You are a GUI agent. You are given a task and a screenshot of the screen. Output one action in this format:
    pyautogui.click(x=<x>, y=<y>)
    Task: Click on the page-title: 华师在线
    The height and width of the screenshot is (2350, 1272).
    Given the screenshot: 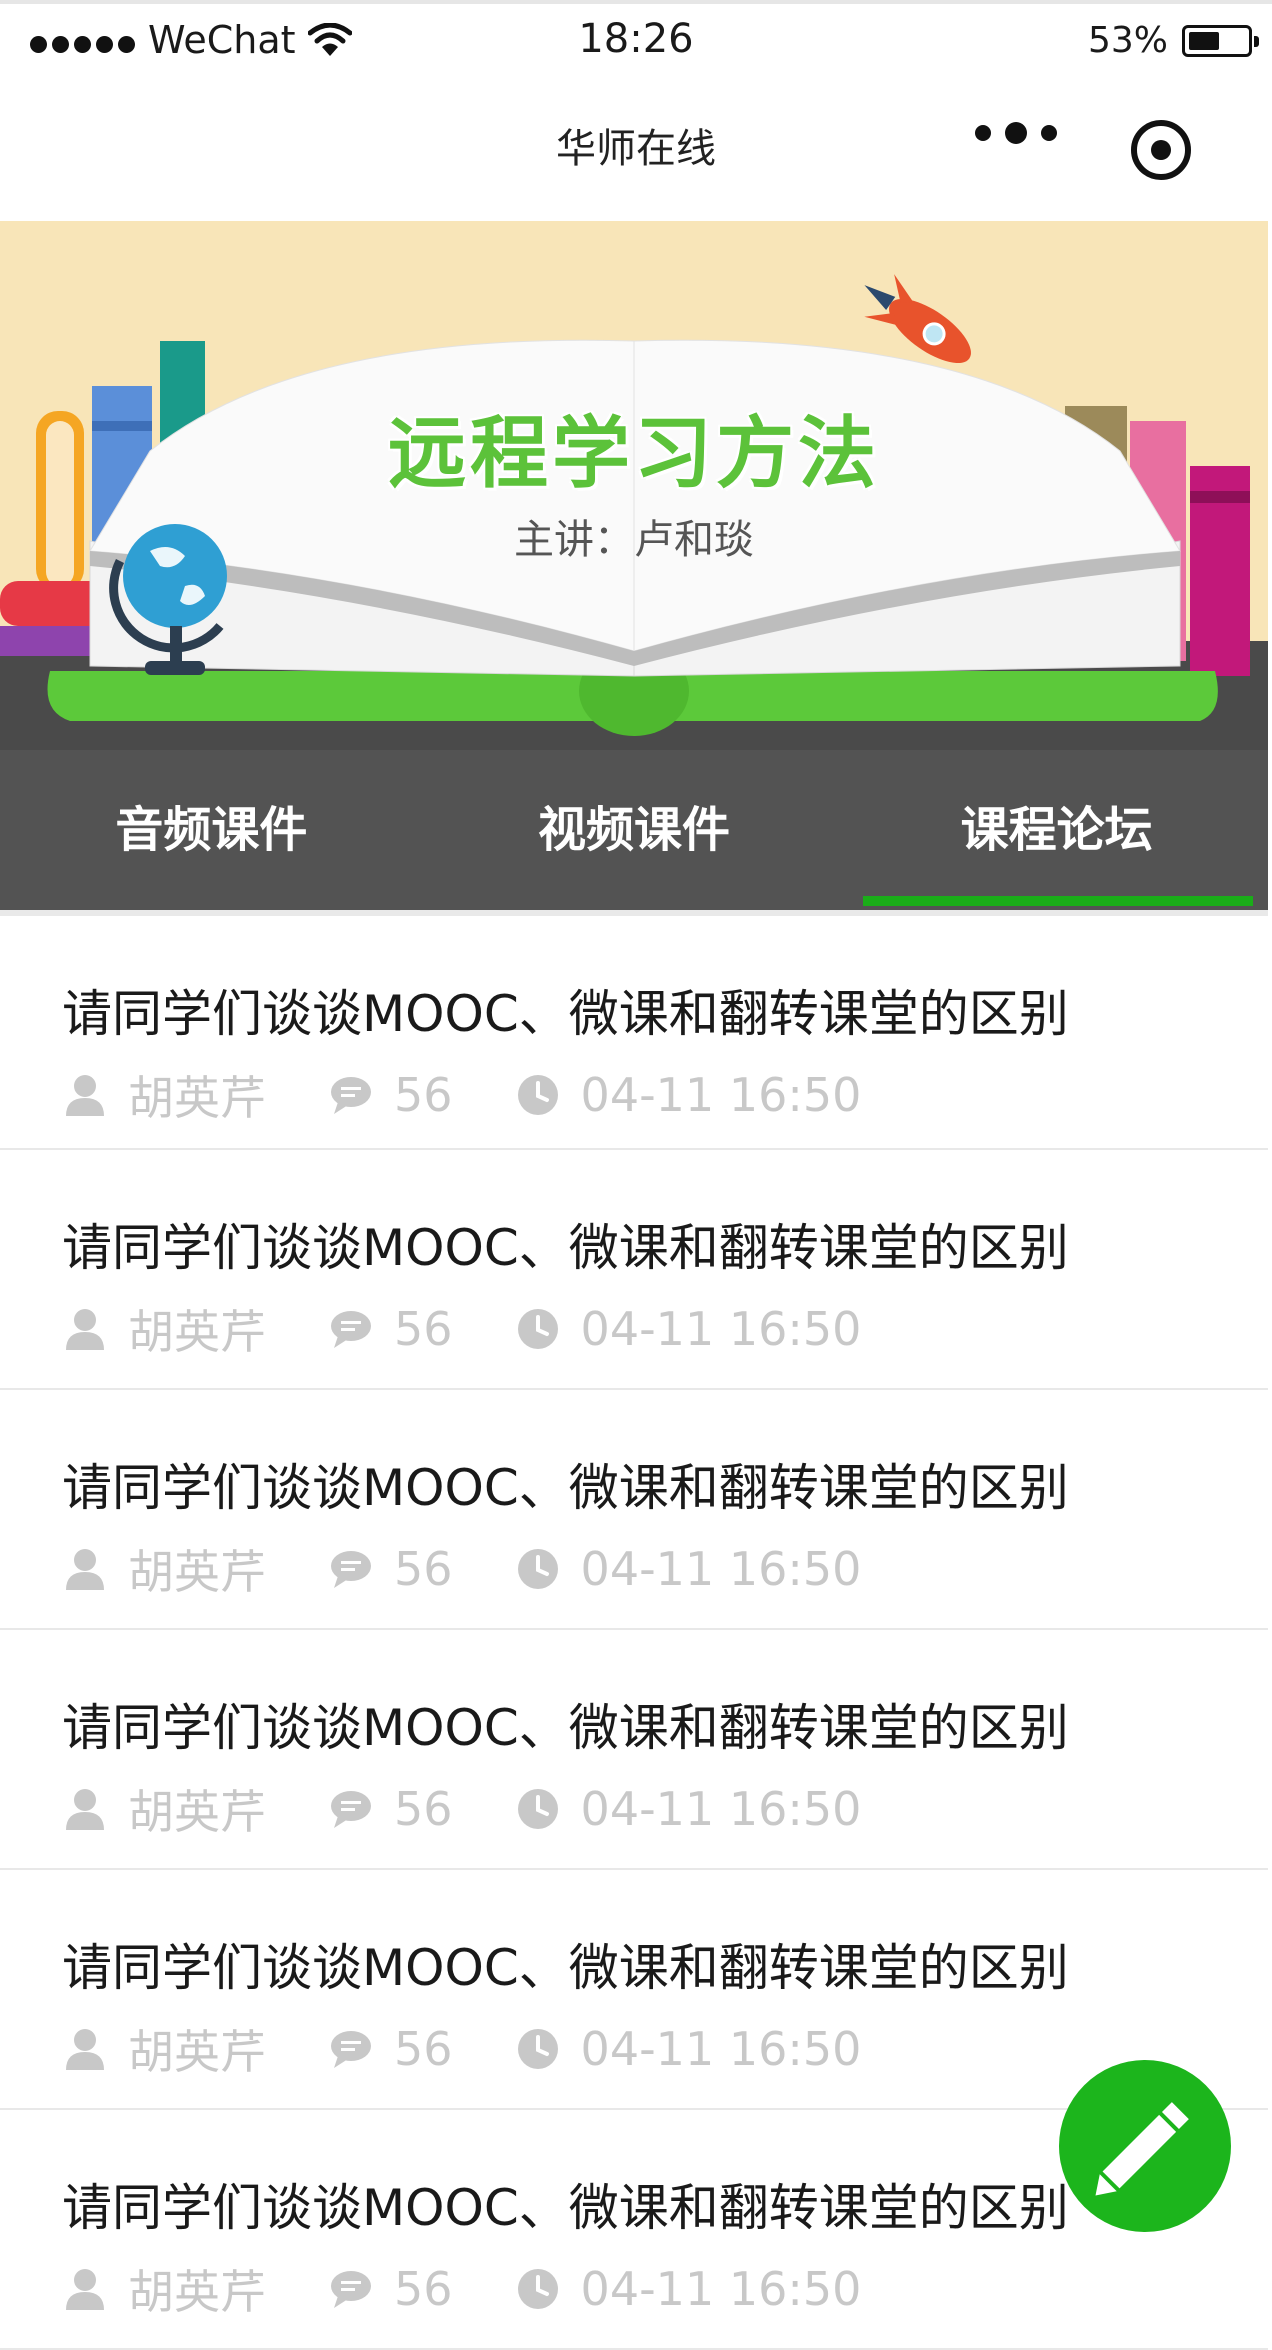 What is the action you would take?
    pyautogui.click(x=636, y=149)
    